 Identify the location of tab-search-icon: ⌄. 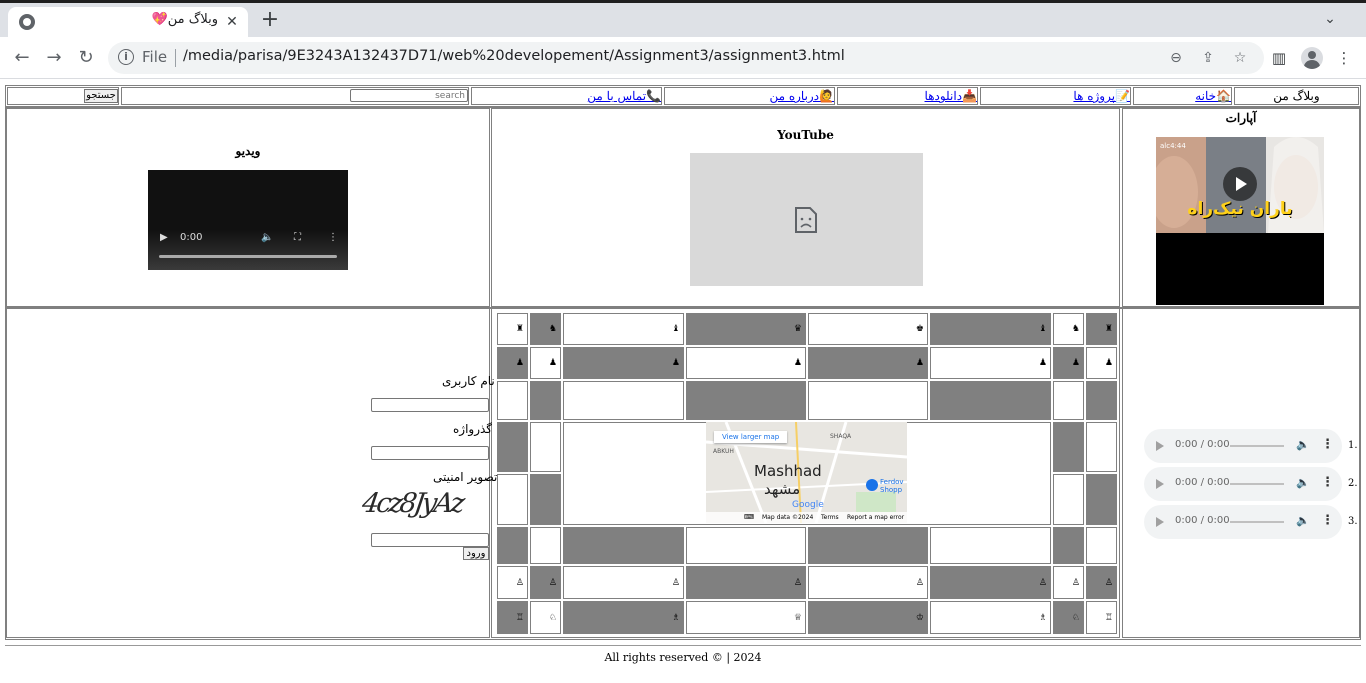
(1330, 21).